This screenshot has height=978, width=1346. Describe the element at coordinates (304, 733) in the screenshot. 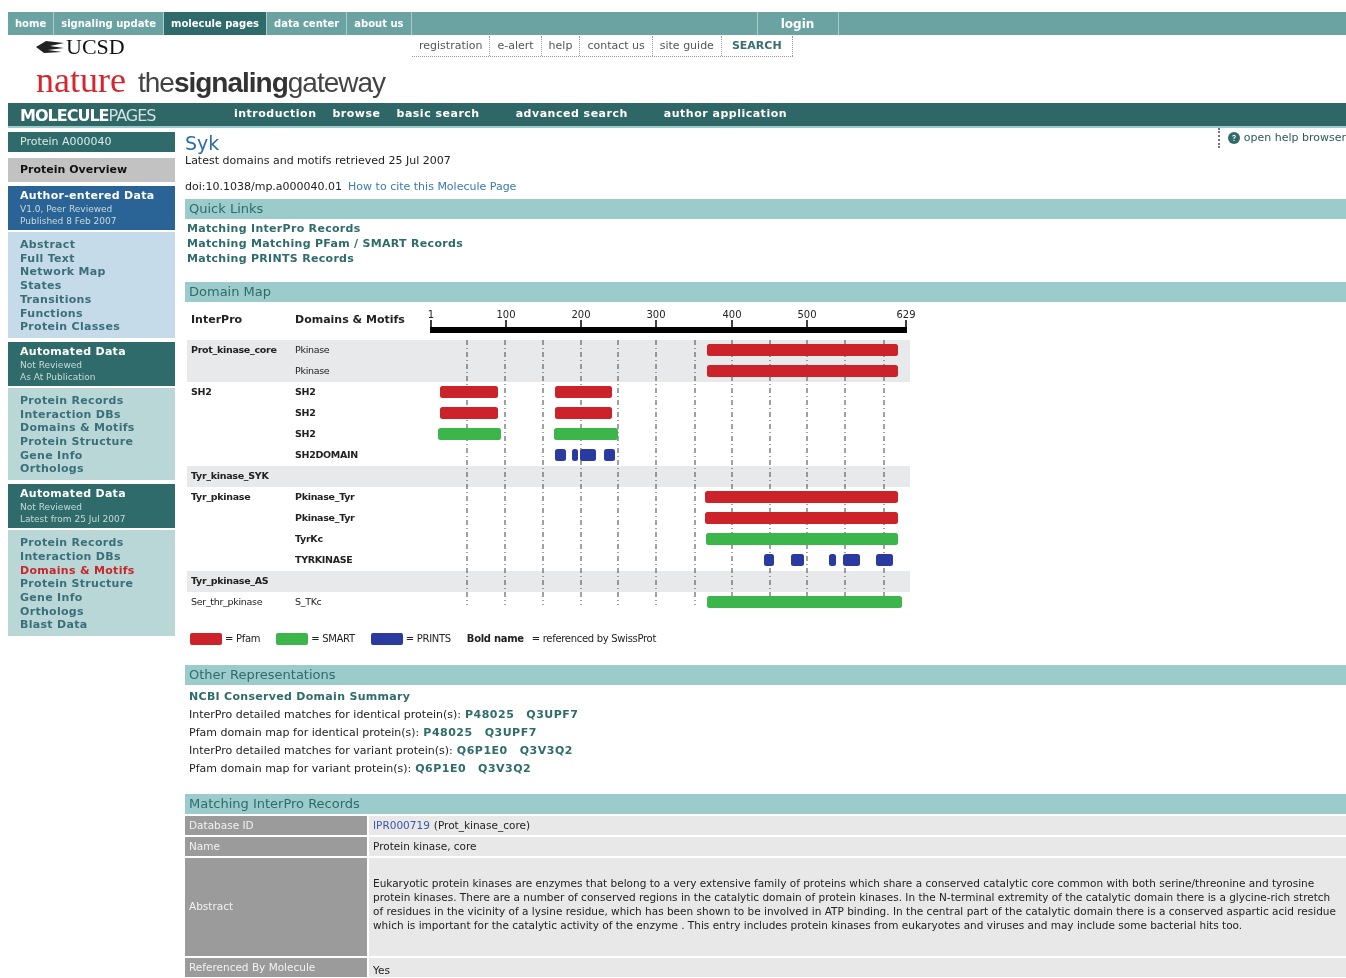

I see `representation-text: Pfam domain map for identical protein(s):` at that location.